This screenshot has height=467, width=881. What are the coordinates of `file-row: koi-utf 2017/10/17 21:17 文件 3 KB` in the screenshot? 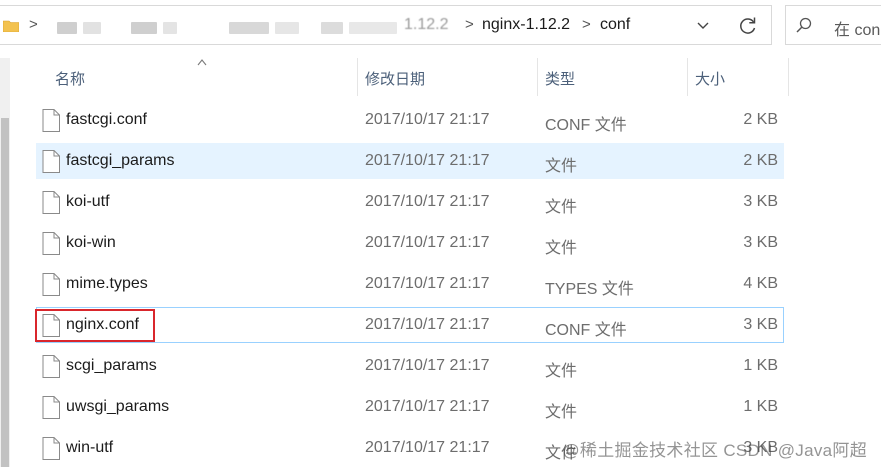 It's located at (410, 202).